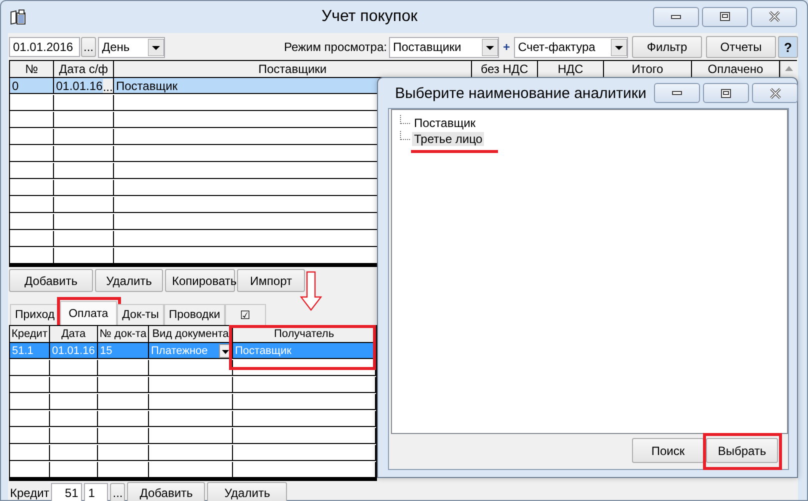 Image resolution: width=808 pixels, height=501 pixels. I want to click on tab: ☑, so click(245, 314).